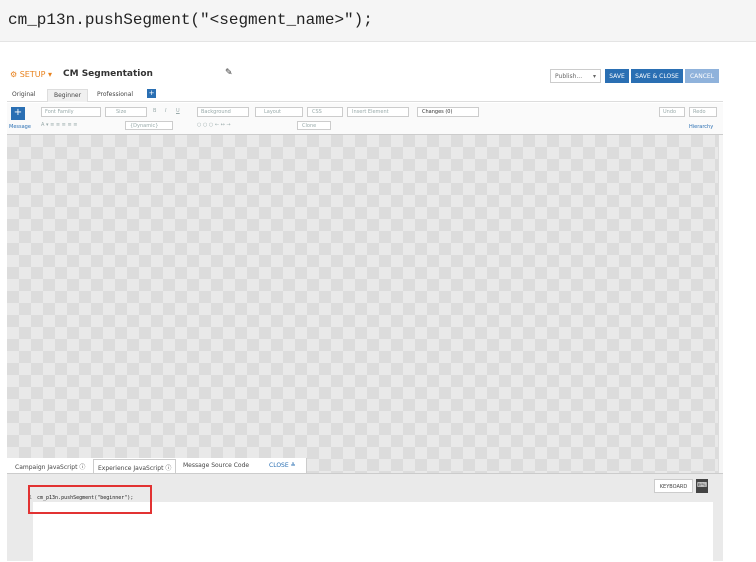 This screenshot has height=562, width=756. What do you see at coordinates (18, 113) in the screenshot?
I see `add-message-icon: +` at bounding box center [18, 113].